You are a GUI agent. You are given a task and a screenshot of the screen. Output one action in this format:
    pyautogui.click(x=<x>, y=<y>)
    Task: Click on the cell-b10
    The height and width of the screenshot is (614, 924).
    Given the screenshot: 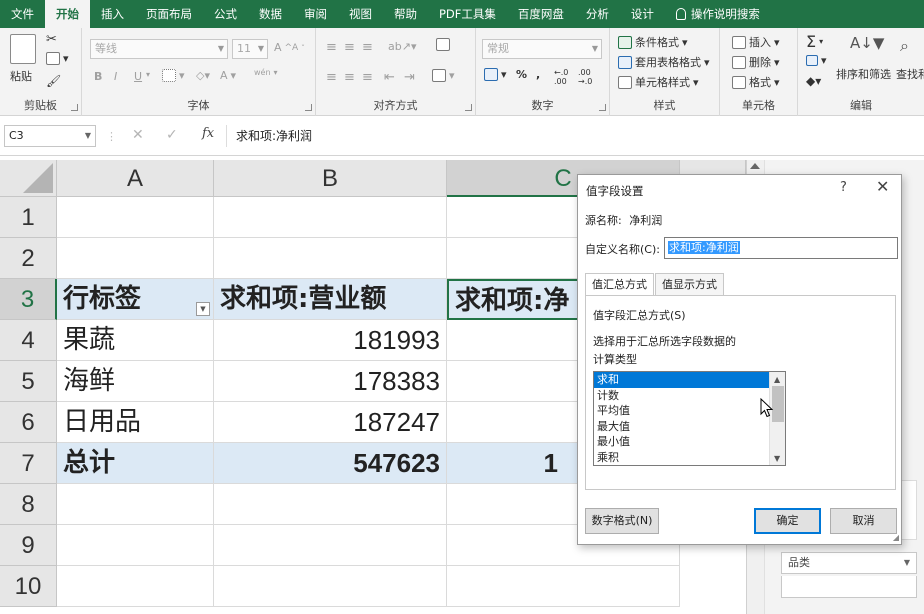 What is the action you would take?
    pyautogui.click(x=330, y=586)
    